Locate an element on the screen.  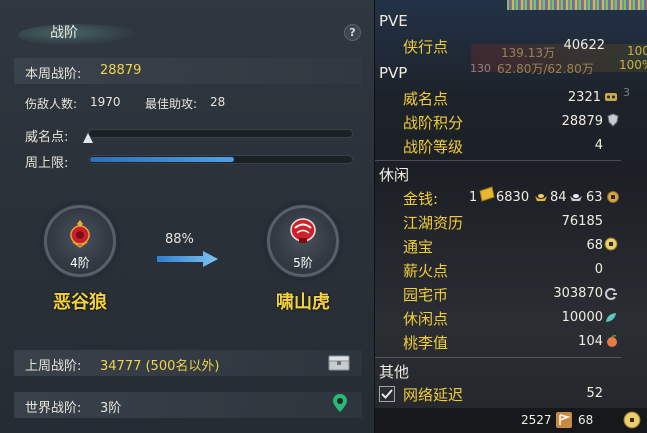
weiming-value: 2321 is located at coordinates (584, 97).